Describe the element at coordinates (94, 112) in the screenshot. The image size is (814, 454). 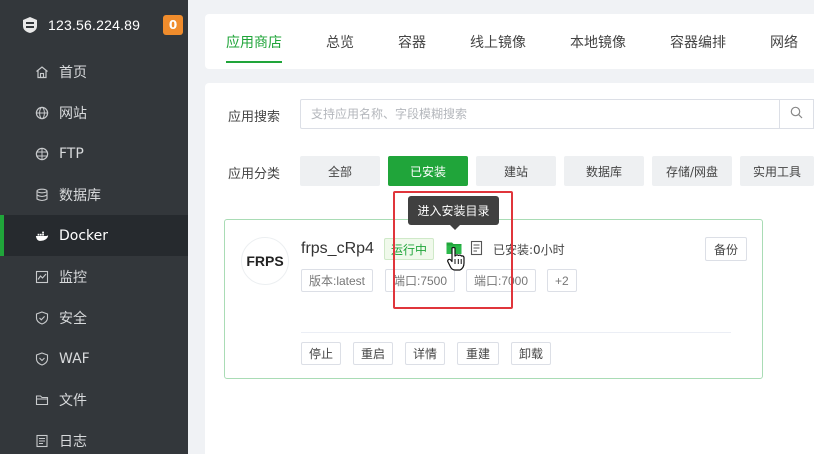
I see `sidebar-item-website: 网站` at that location.